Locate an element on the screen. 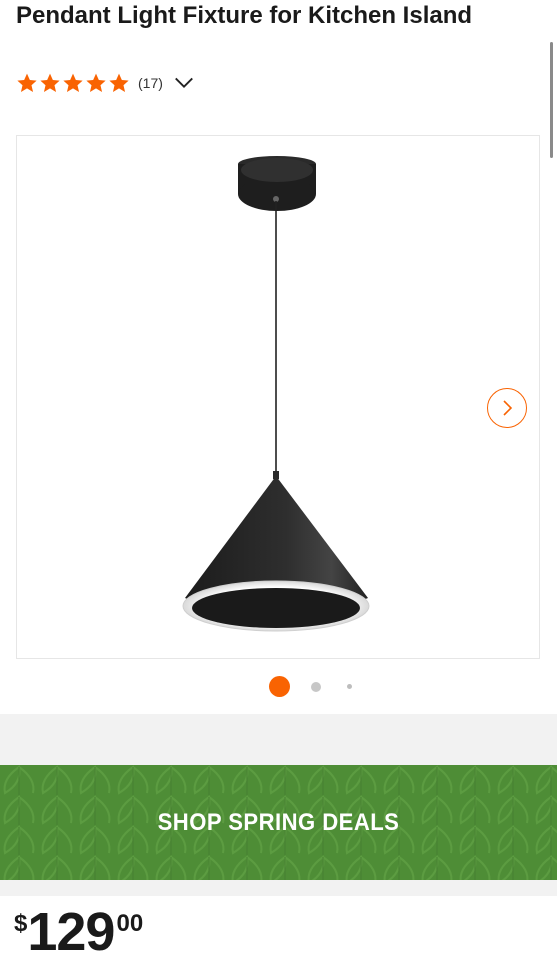 The width and height of the screenshot is (557, 962). chevron-down-icon is located at coordinates (184, 83).